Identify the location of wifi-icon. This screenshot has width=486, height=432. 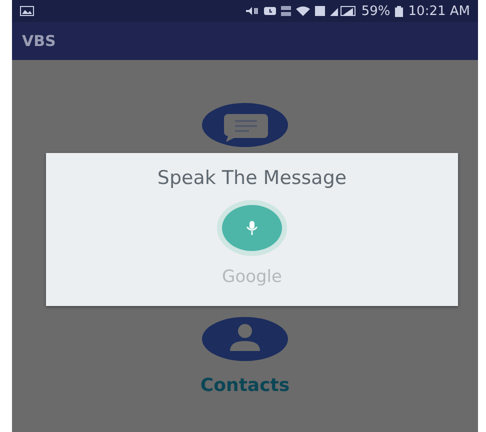
(303, 11).